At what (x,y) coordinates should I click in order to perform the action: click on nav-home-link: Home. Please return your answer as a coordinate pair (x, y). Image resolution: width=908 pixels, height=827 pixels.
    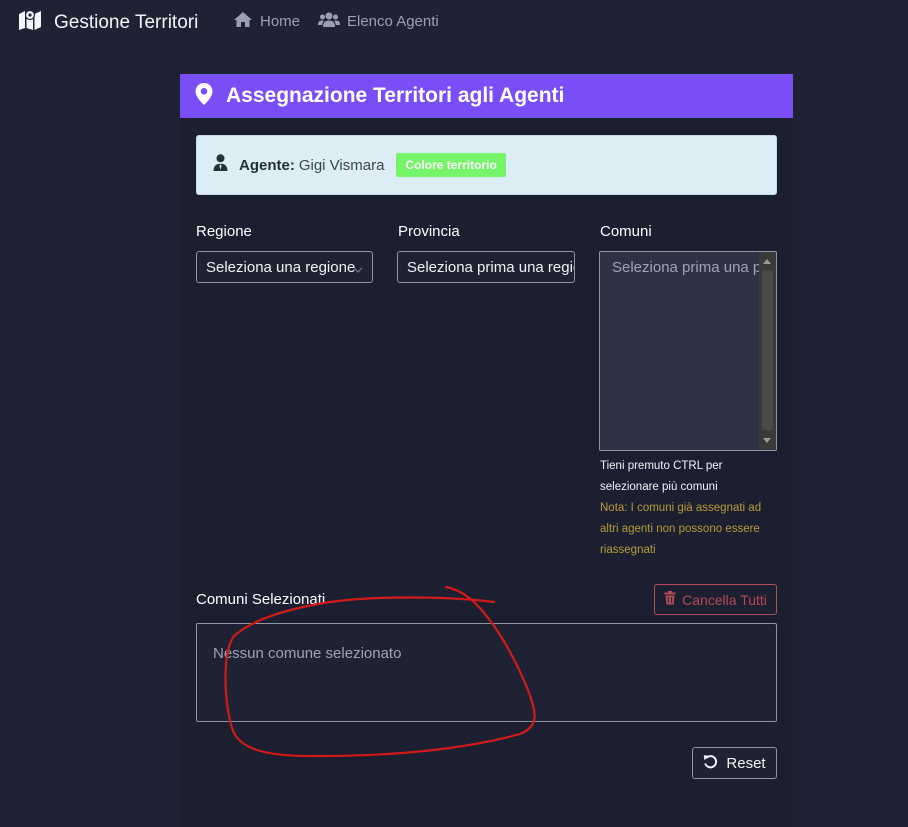
    Looking at the image, I should click on (266, 21).